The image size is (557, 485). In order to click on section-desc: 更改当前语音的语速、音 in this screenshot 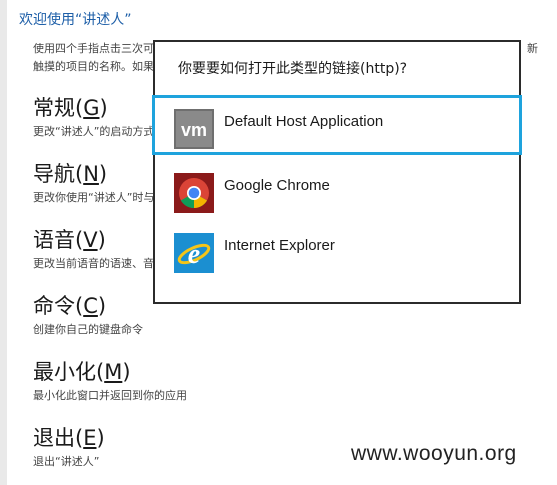, I will do `click(93, 263)`.